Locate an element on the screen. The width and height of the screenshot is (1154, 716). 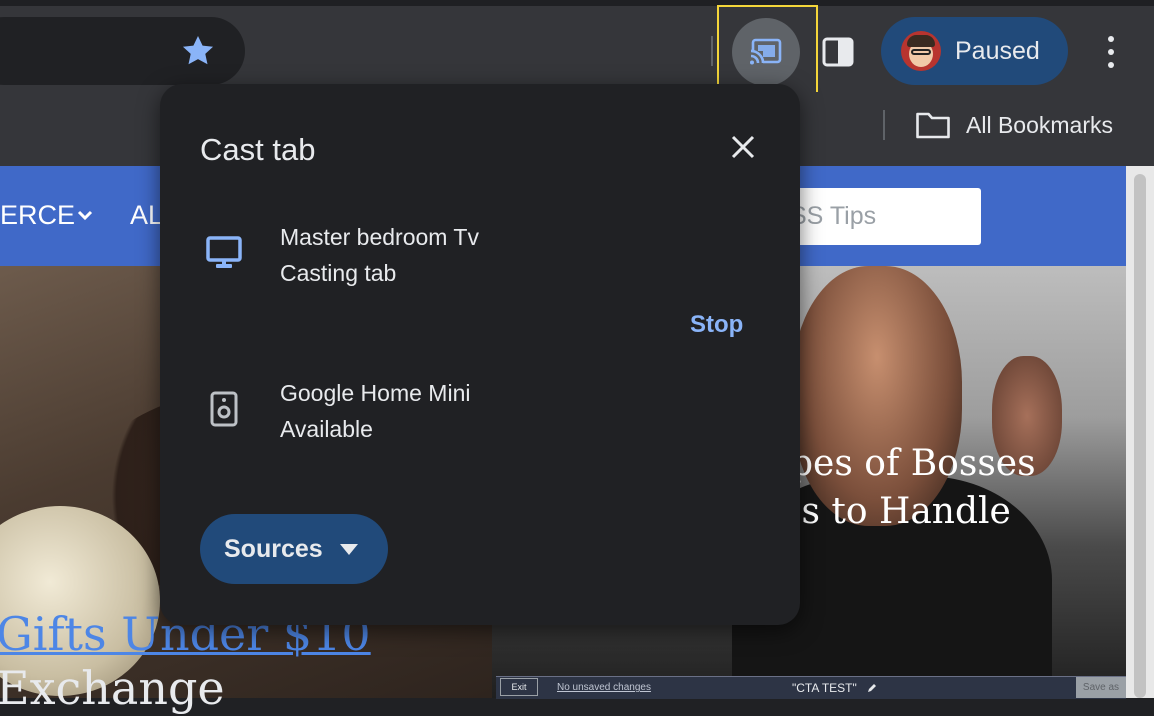
bookmark-star-icon is located at coordinates (198, 51).